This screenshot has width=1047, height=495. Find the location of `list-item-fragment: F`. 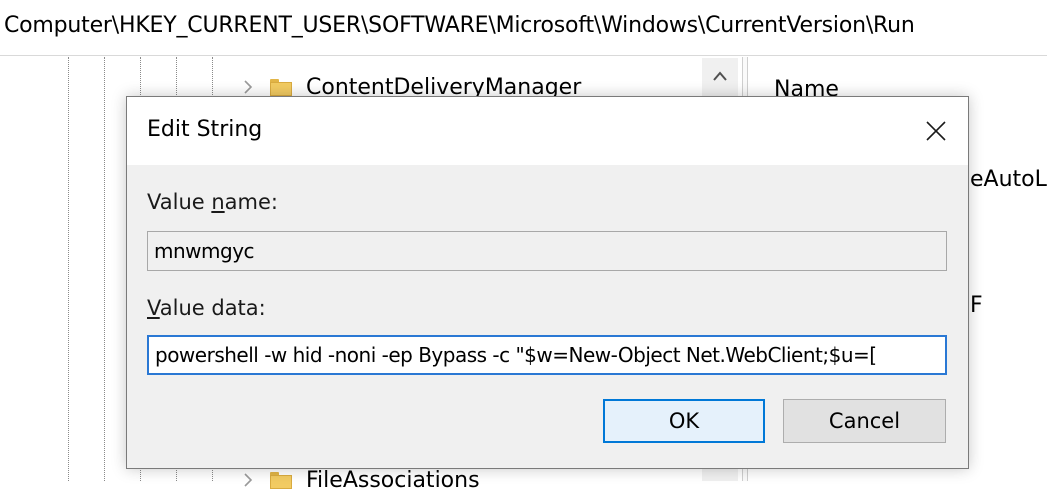

list-item-fragment: F is located at coordinates (976, 305).